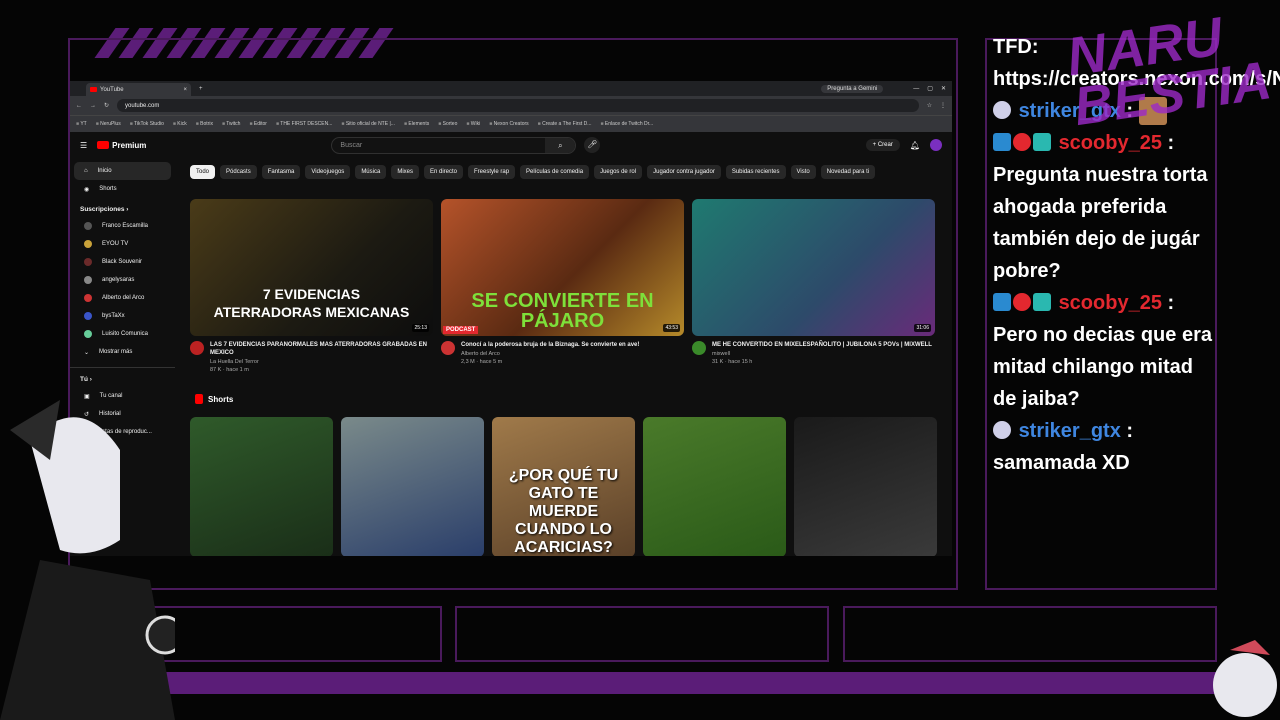 The image size is (1280, 720). Describe the element at coordinates (84, 379) in the screenshot. I see `you-title-text: Tú` at that location.